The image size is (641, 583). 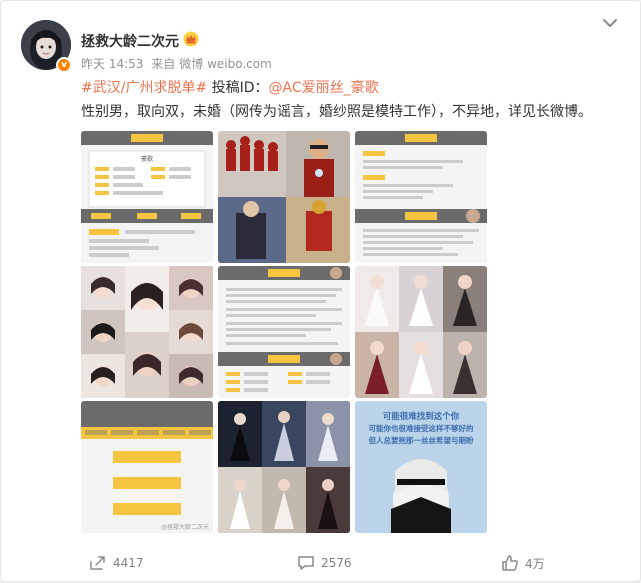 I want to click on submit-label: 投稿ID：, so click(x=238, y=88).